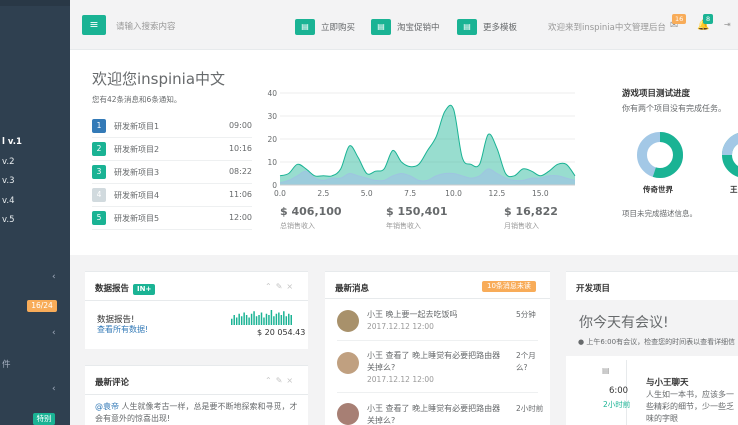 The height and width of the screenshot is (425, 738). I want to click on briefcase-icon: ▤, so click(606, 370).